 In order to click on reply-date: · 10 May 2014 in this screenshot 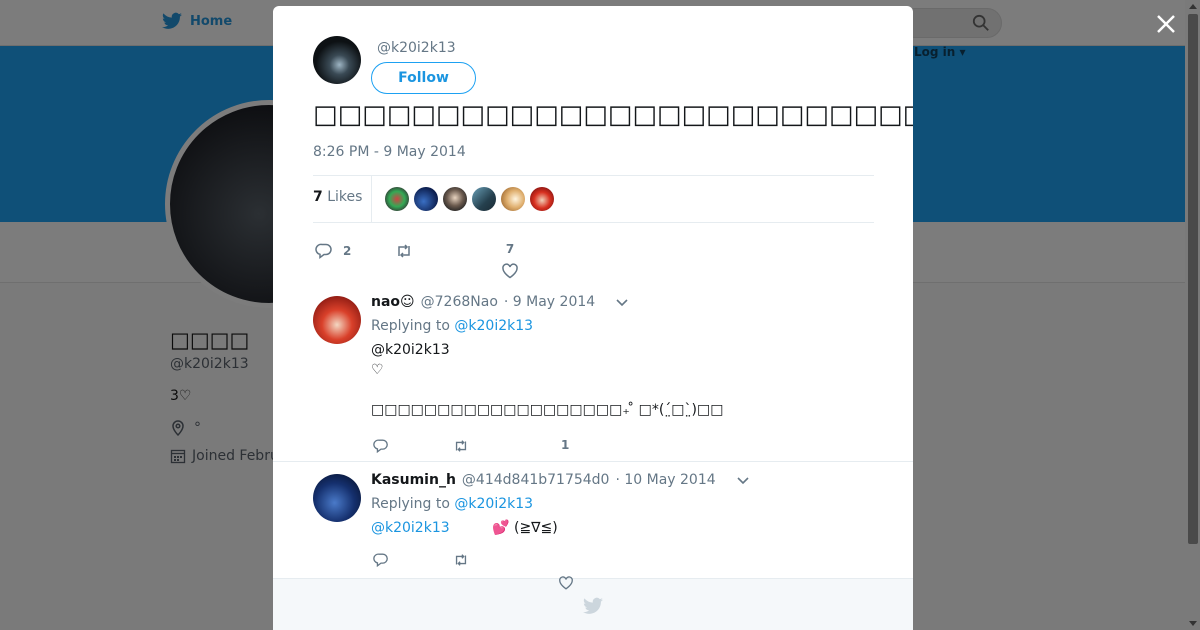, I will do `click(665, 480)`.